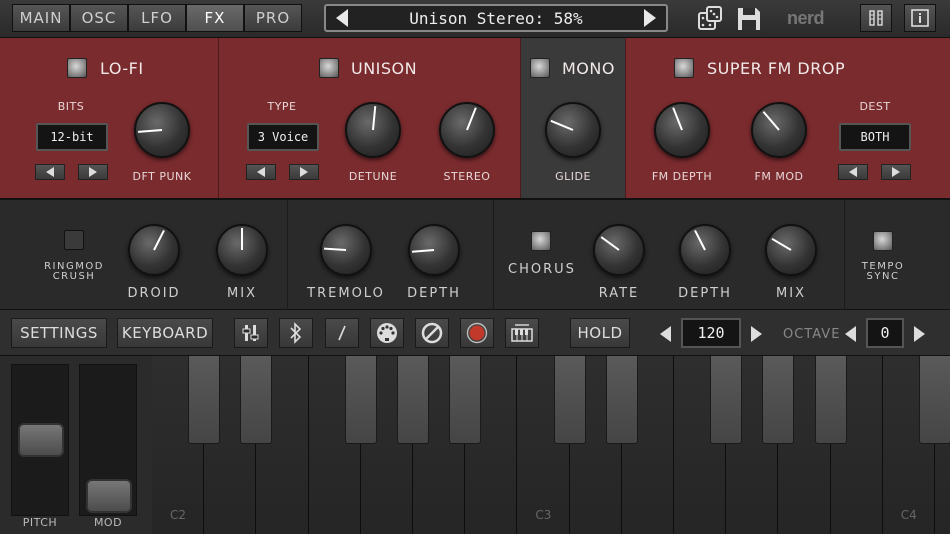  I want to click on bits-next-button, so click(93, 172).